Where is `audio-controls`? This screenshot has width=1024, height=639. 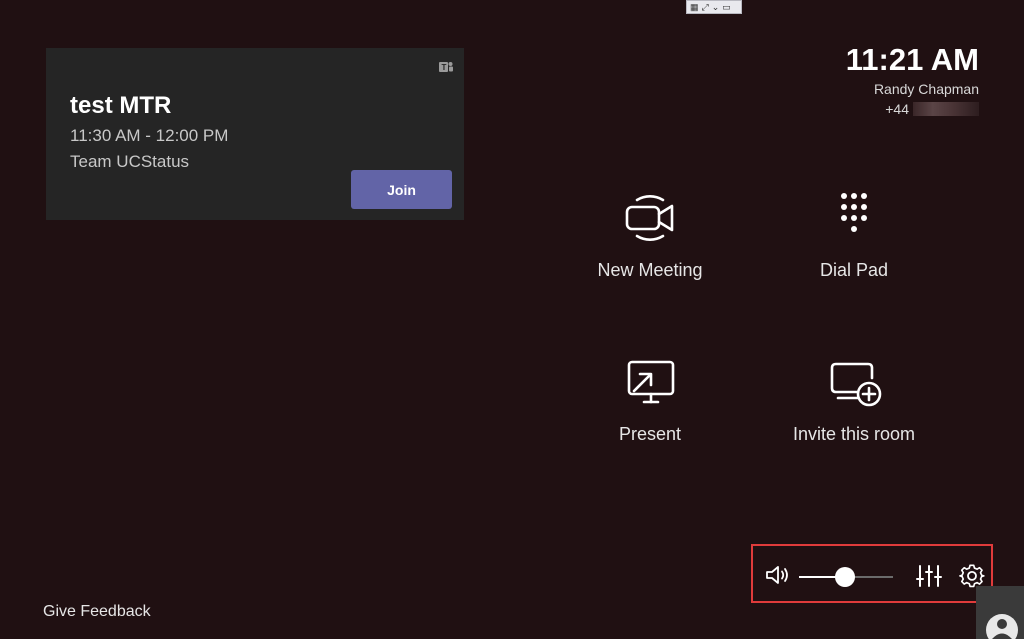 audio-controls is located at coordinates (872, 573).